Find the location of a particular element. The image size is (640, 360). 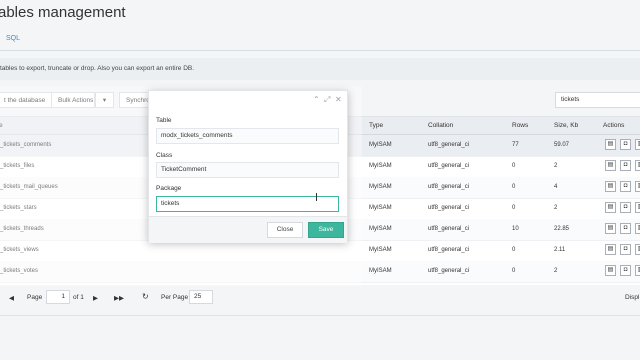

display-info: Displ is located at coordinates (632, 297).